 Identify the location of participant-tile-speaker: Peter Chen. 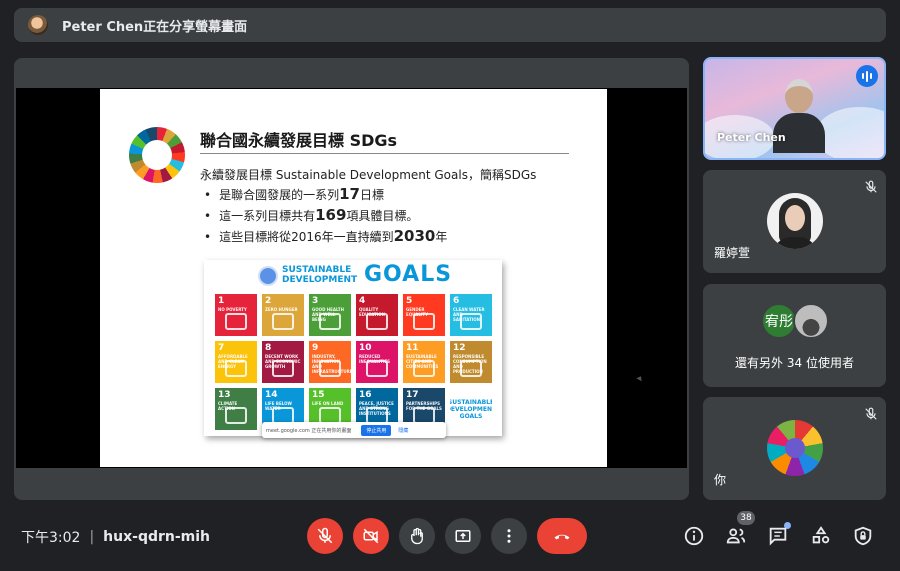
(794, 108).